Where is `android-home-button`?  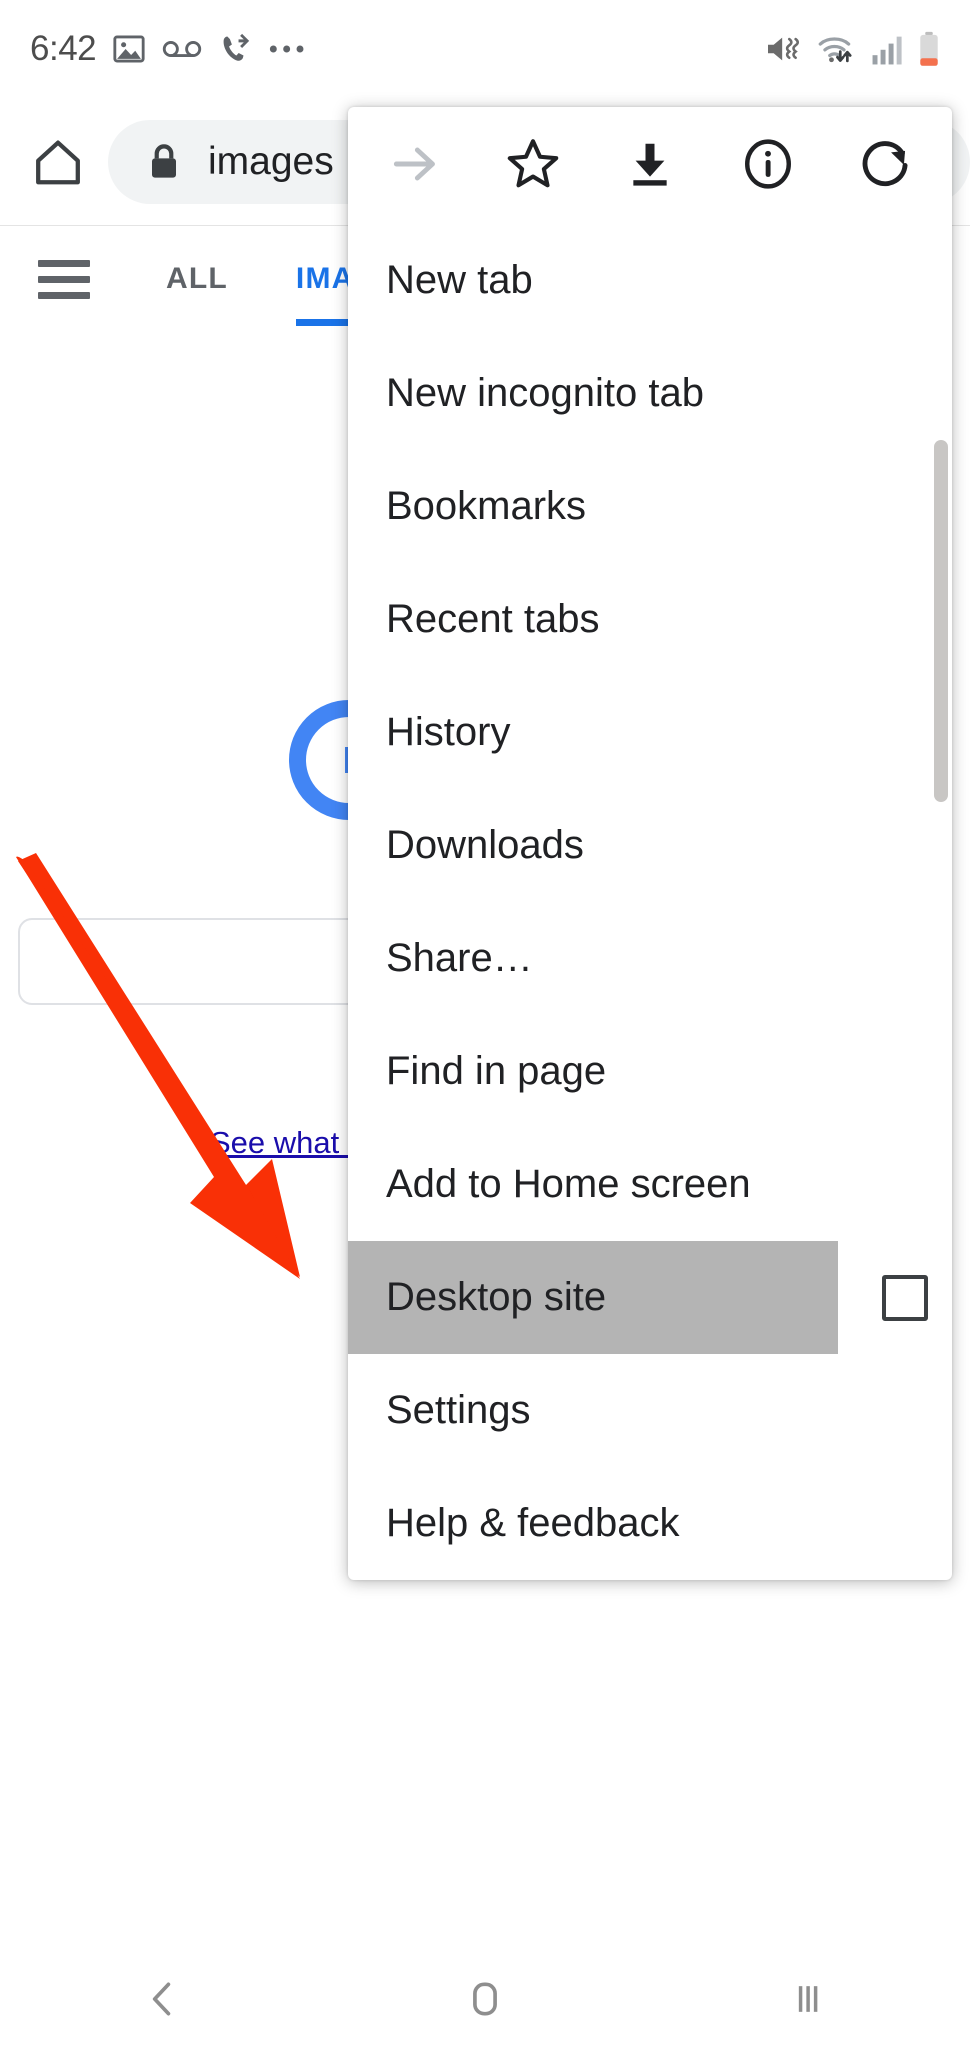
android-home-button is located at coordinates (485, 1999).